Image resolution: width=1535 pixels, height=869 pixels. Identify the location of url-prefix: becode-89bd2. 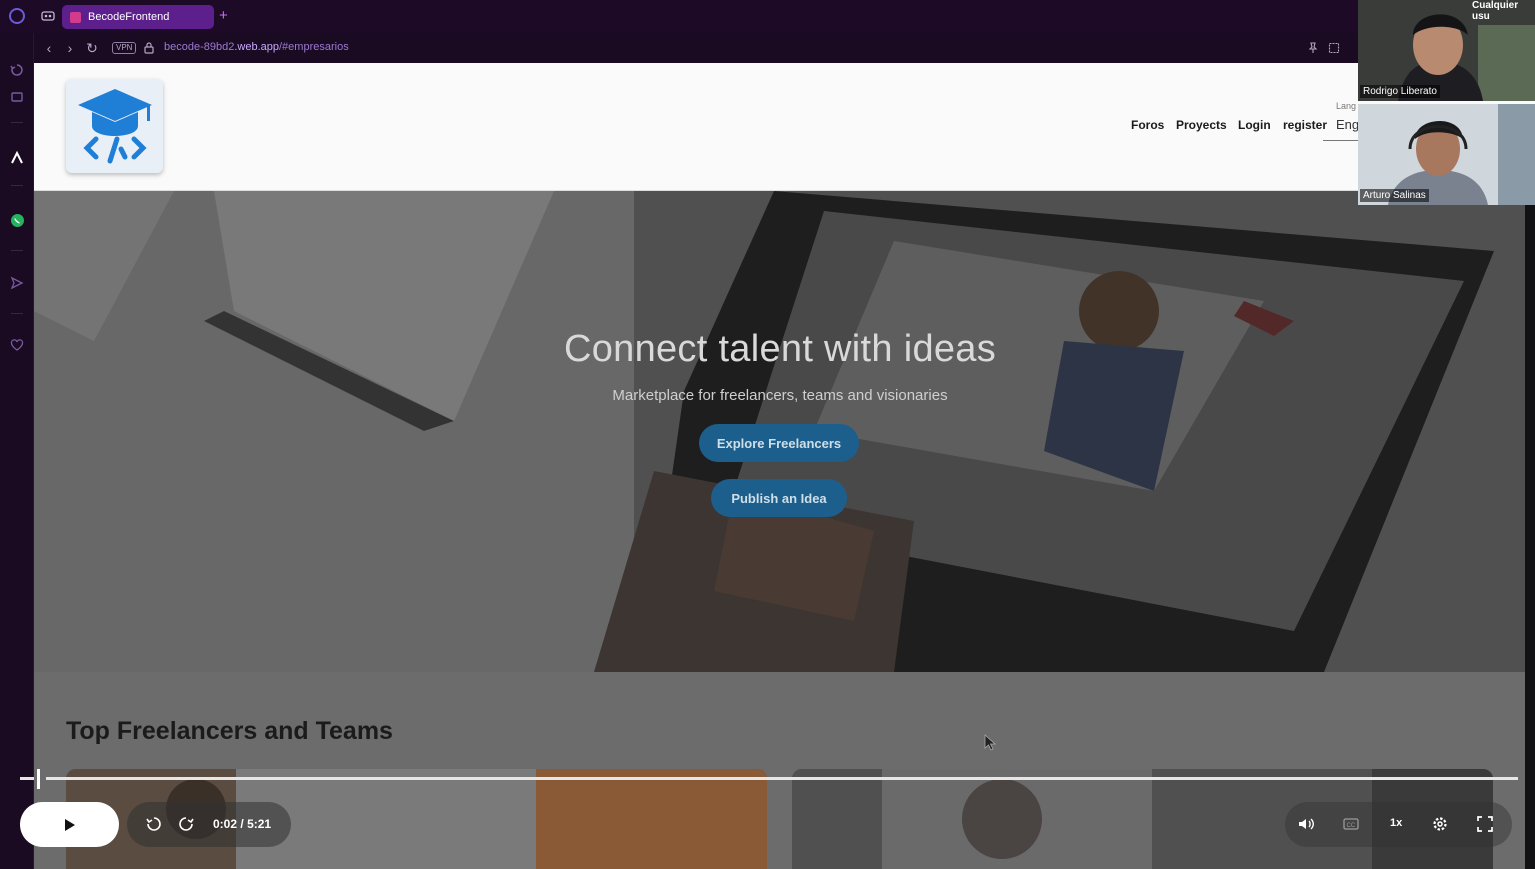
(199, 47).